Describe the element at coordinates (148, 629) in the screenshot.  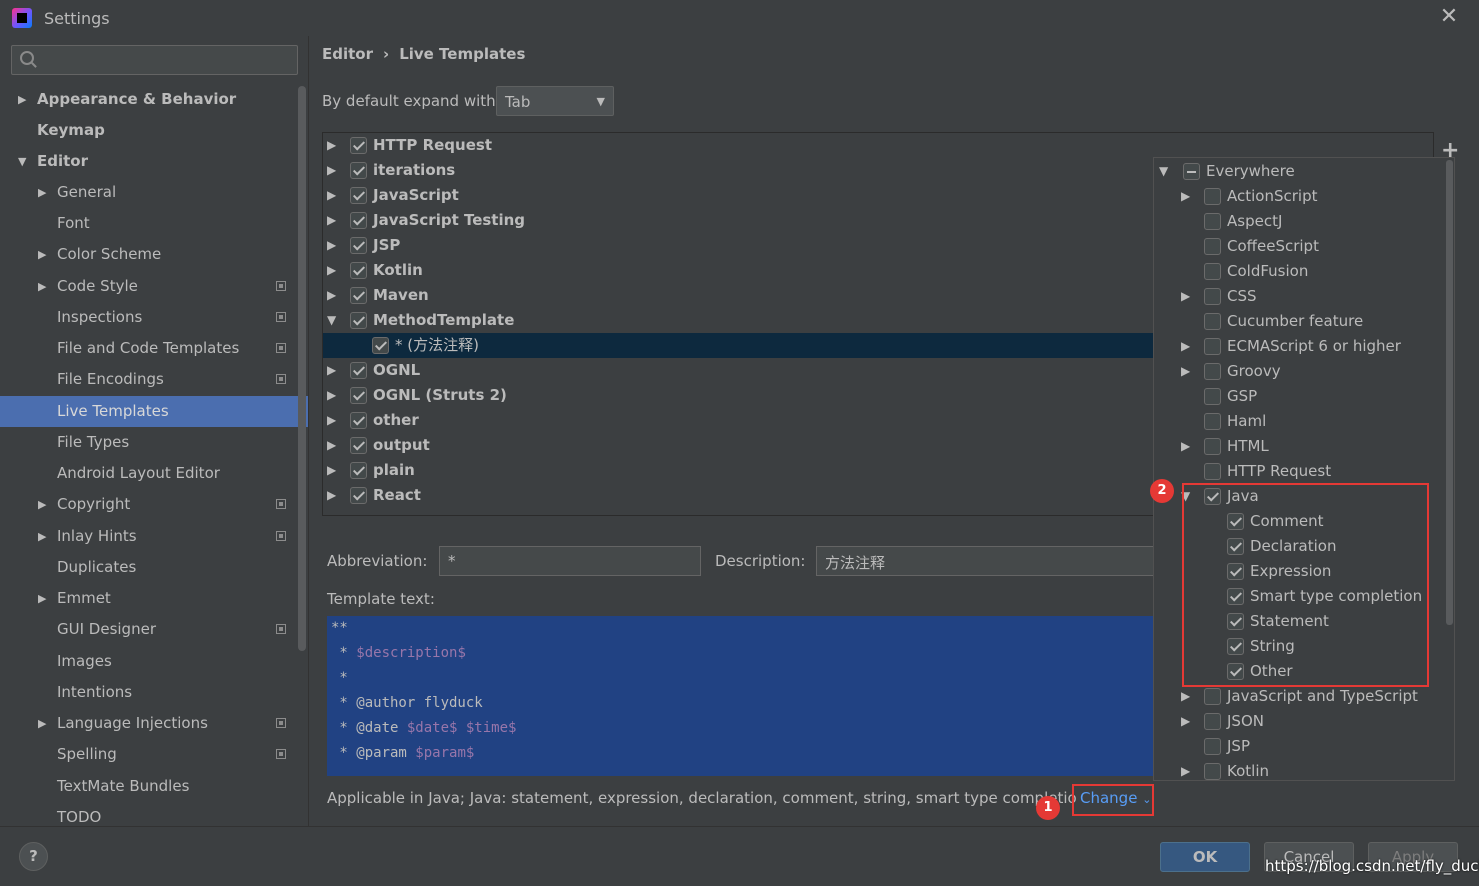
I see `sidebar-item-gui-designer: GUI Designer` at that location.